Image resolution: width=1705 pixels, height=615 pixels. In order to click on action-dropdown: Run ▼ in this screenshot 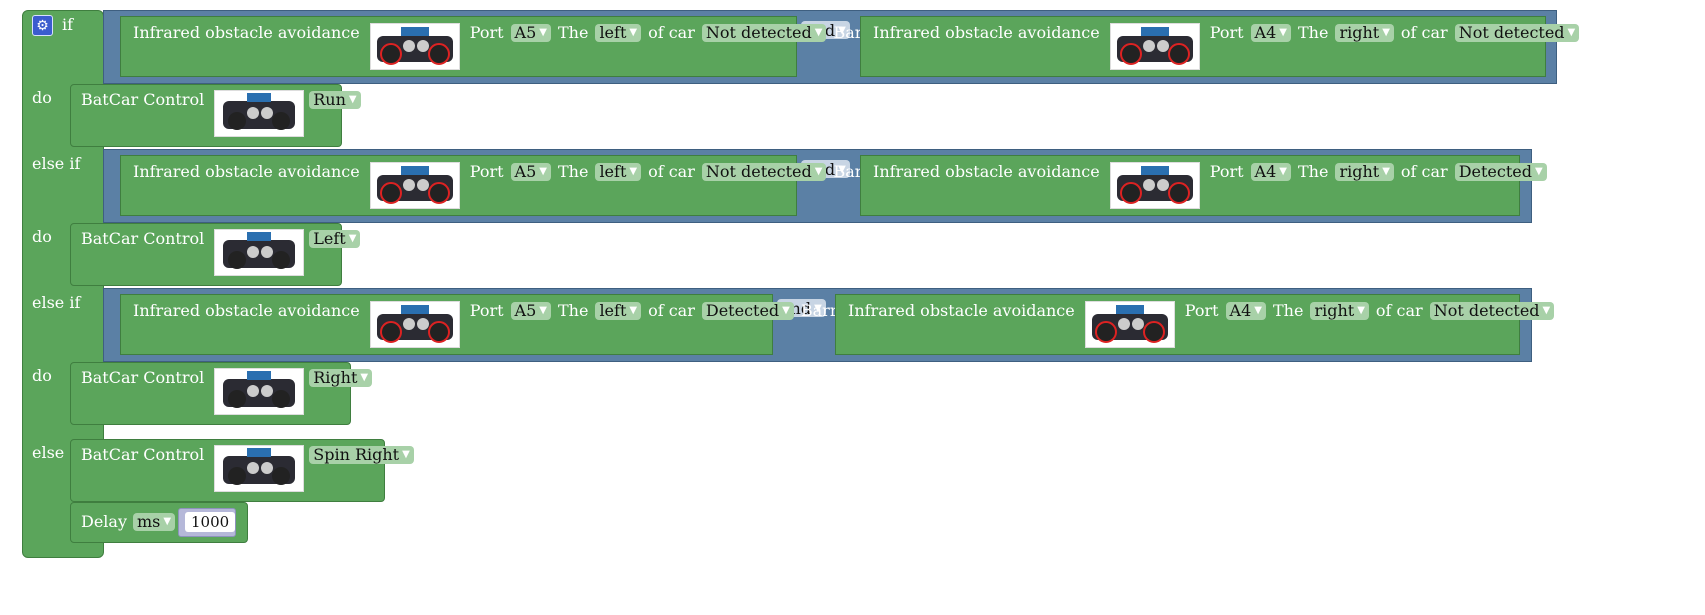, I will do `click(335, 100)`.